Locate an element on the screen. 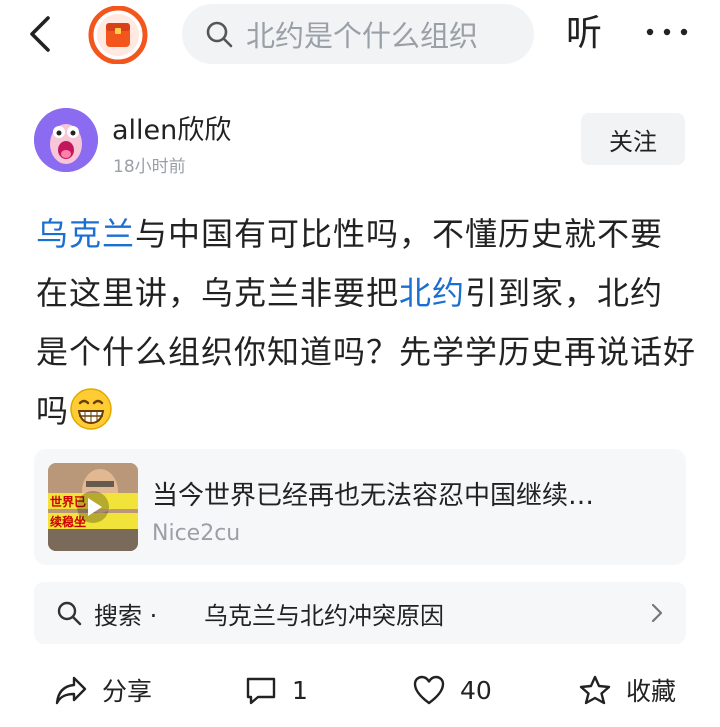  share-button: 分享 is located at coordinates (103, 690).